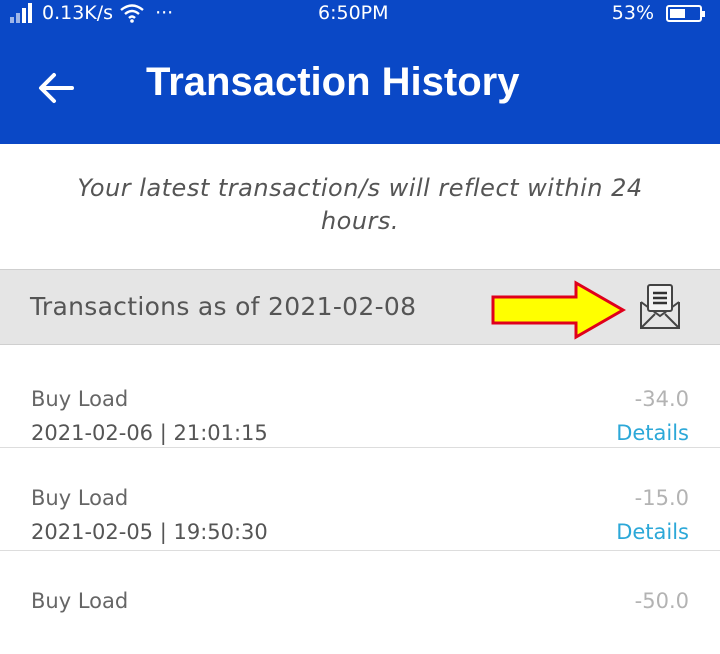  Describe the element at coordinates (685, 13) in the screenshot. I see `battery-icon` at that location.